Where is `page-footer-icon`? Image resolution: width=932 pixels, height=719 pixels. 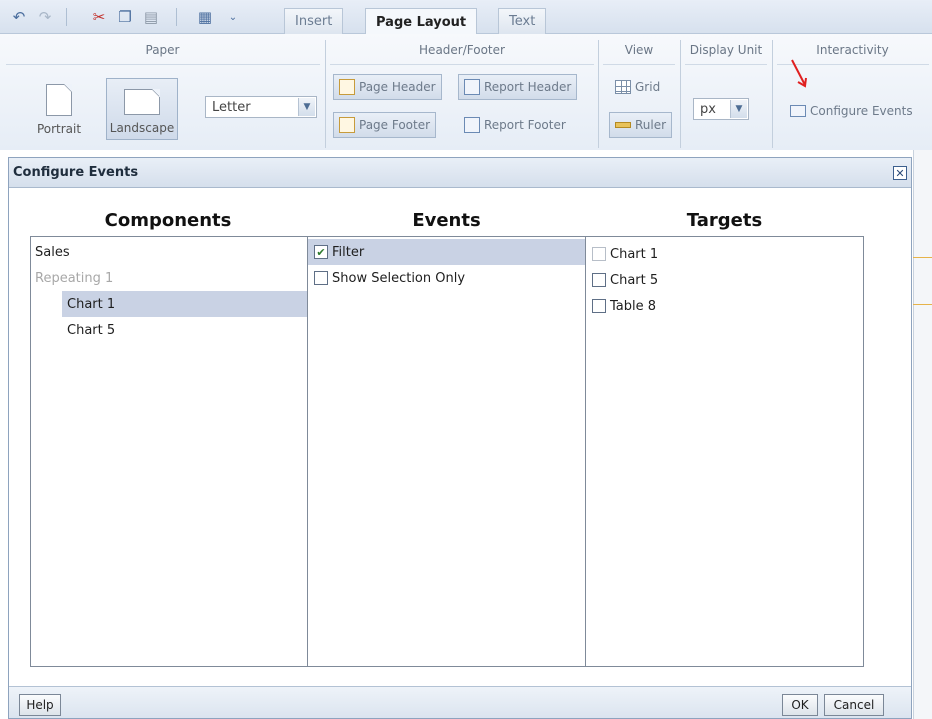
page-footer-icon is located at coordinates (347, 125).